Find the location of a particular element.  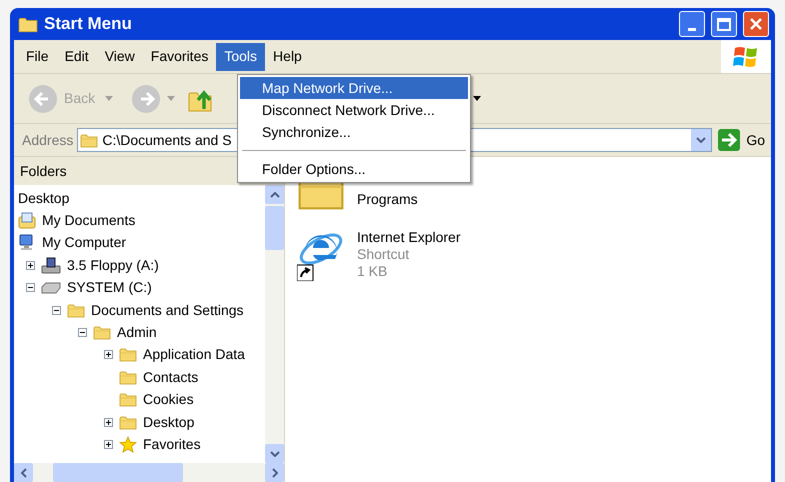

address-label: Address is located at coordinates (48, 140).